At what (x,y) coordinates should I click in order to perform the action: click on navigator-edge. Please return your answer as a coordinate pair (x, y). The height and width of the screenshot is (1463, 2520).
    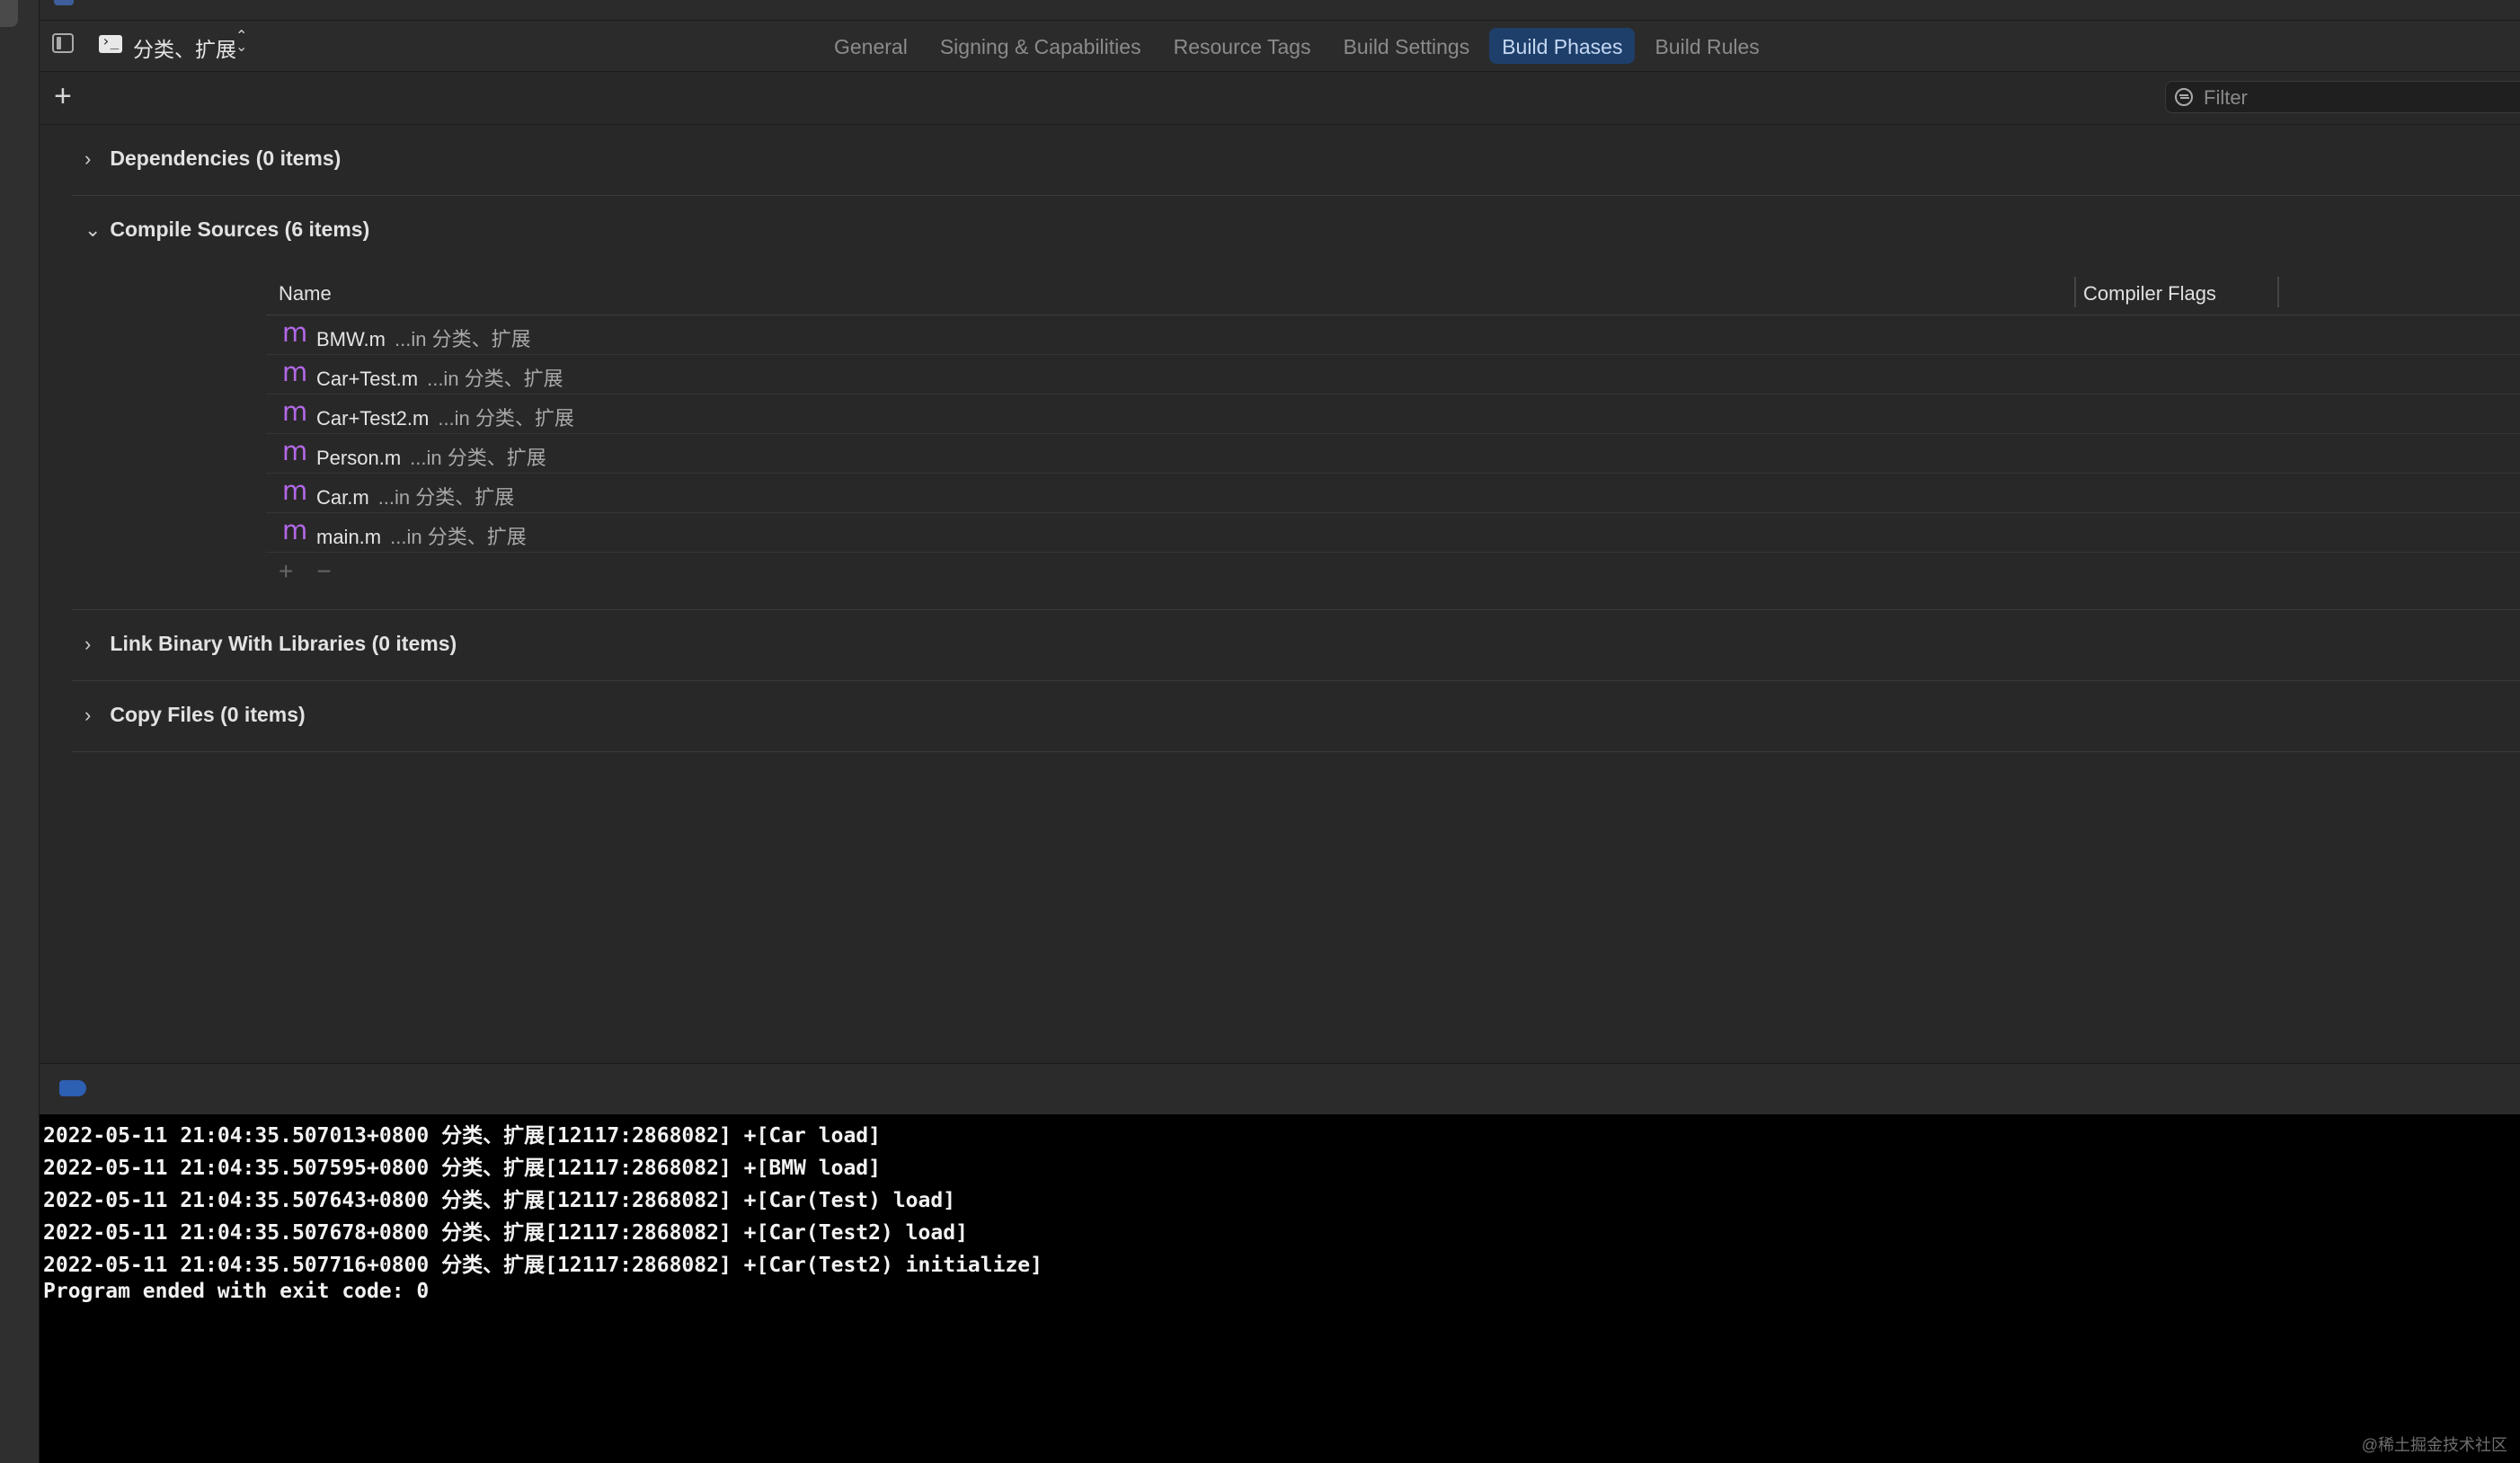
    Looking at the image, I should click on (20, 731).